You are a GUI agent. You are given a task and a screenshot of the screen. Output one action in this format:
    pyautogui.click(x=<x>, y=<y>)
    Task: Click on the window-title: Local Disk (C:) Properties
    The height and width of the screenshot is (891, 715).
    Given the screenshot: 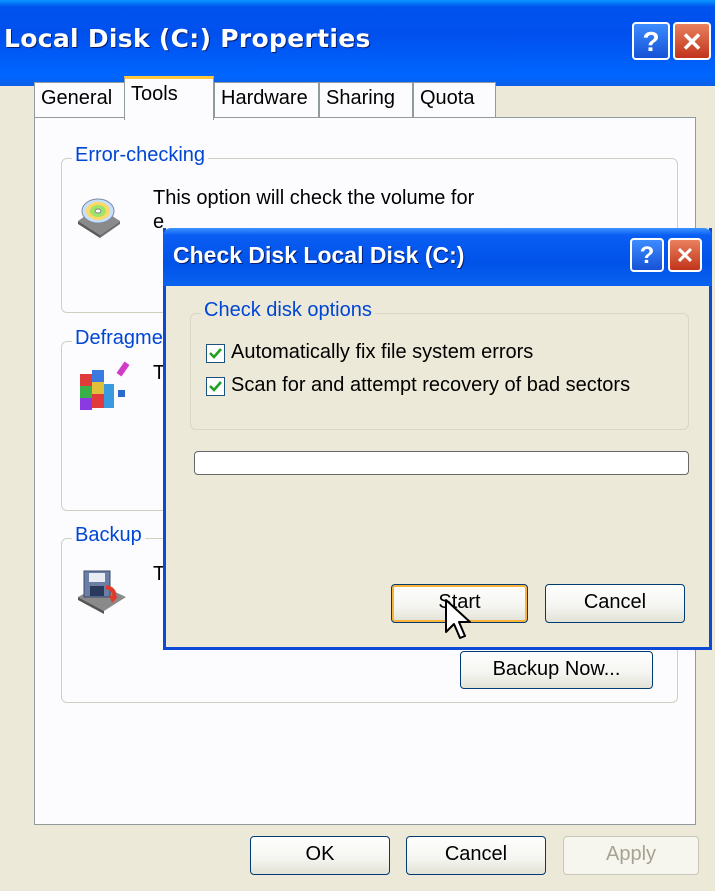 What is the action you would take?
    pyautogui.click(x=187, y=38)
    